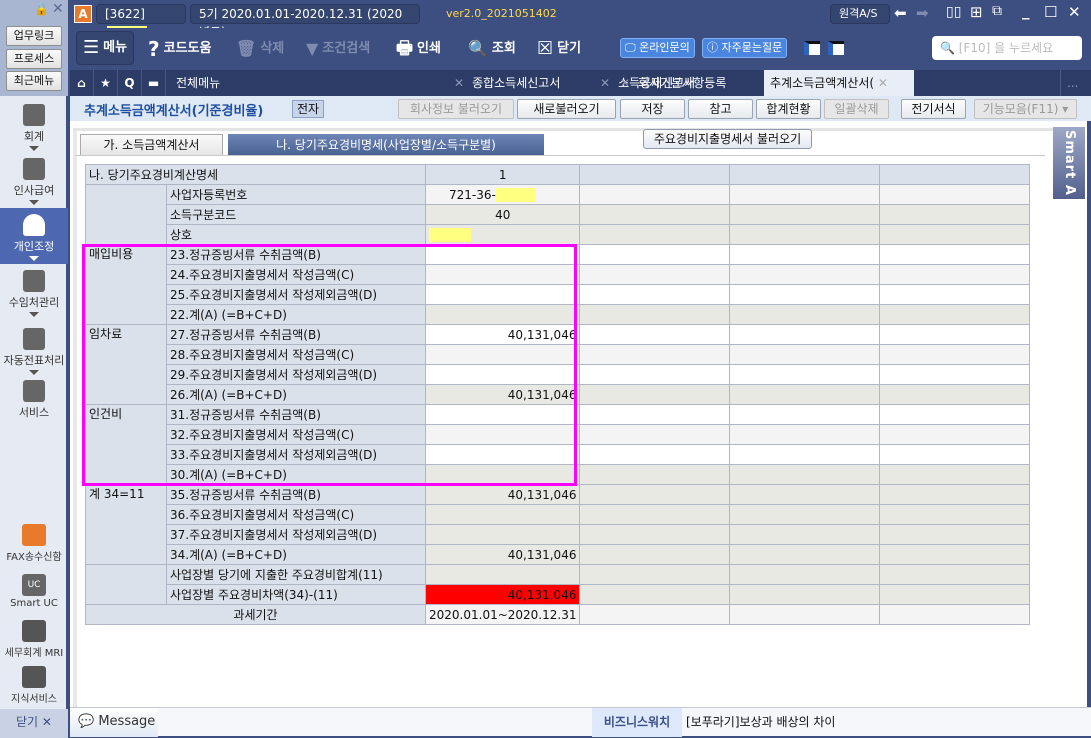 The width and height of the screenshot is (1091, 738). I want to click on subtab-income-calculation: 가. 소득금액계산서, so click(151, 145).